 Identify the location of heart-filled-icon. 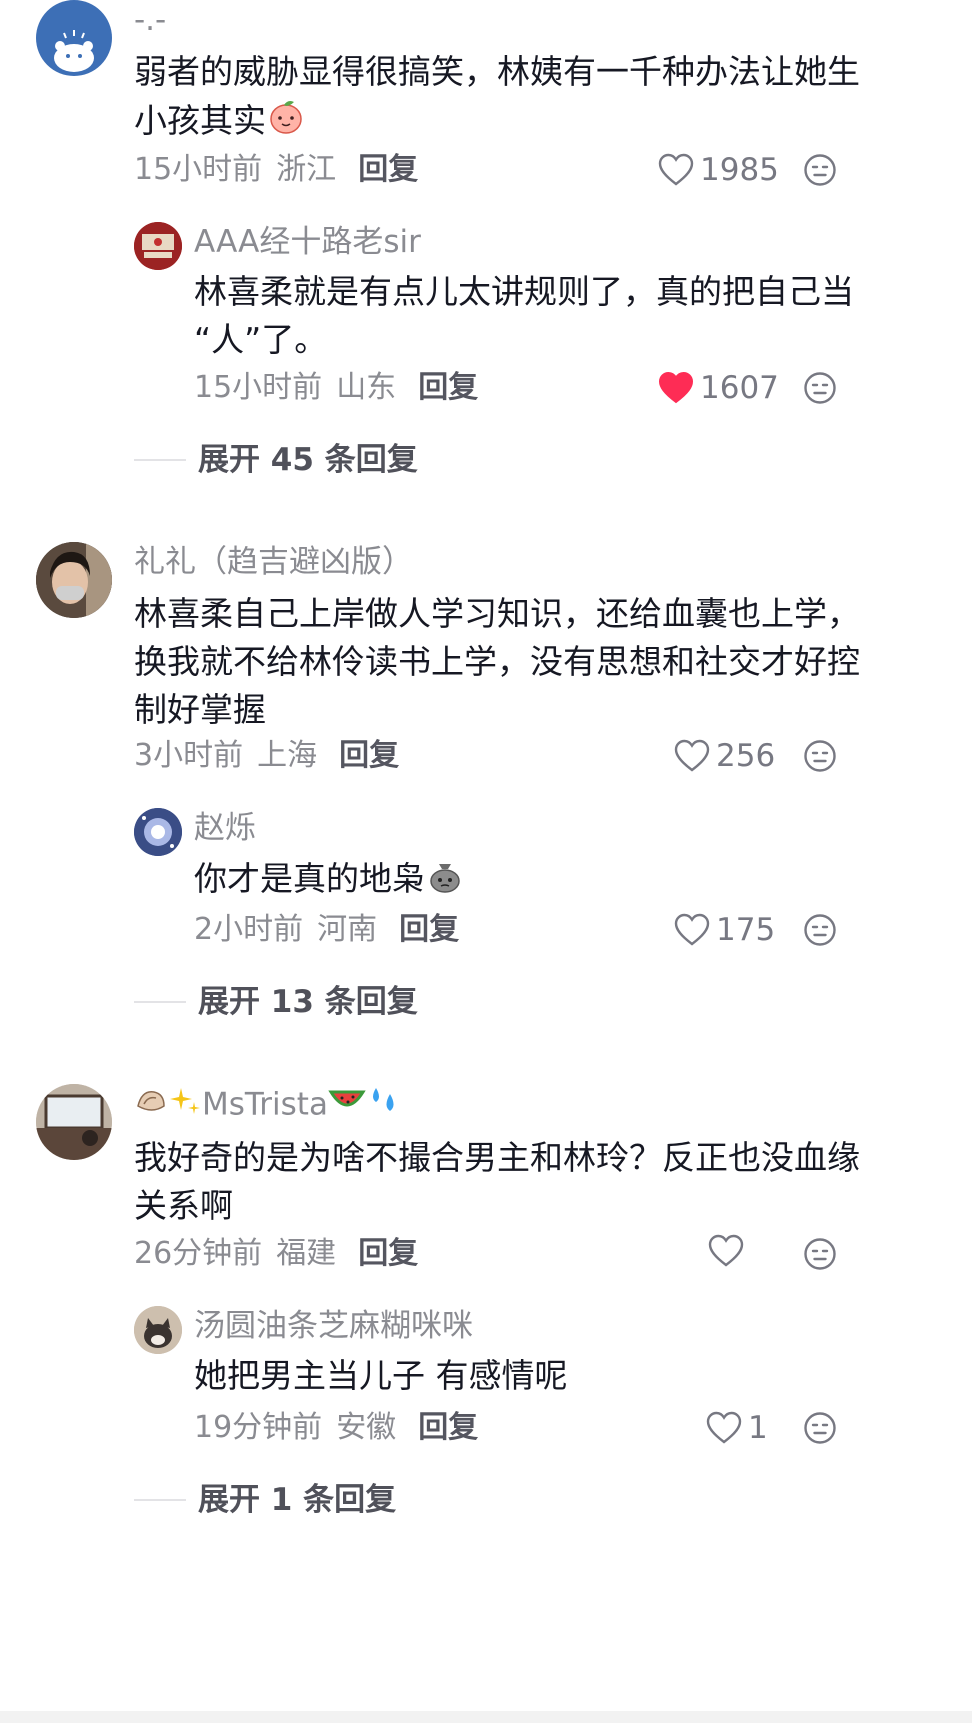
(676, 387).